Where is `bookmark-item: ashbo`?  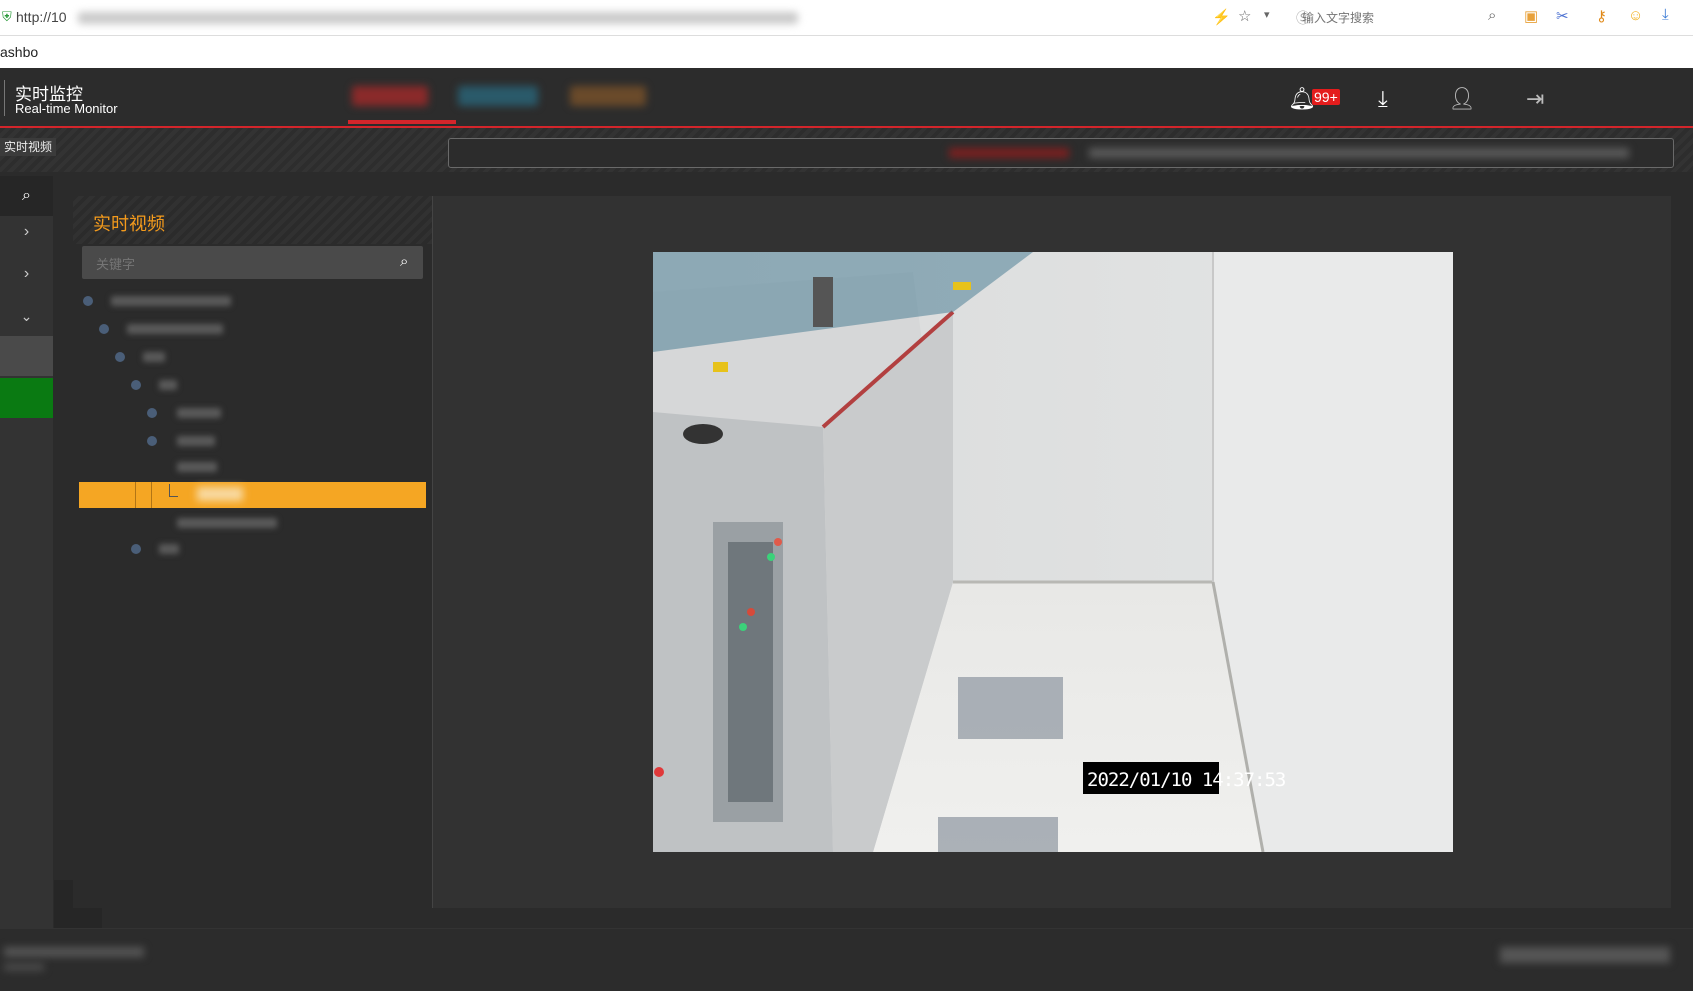 bookmark-item: ashbo is located at coordinates (19, 52).